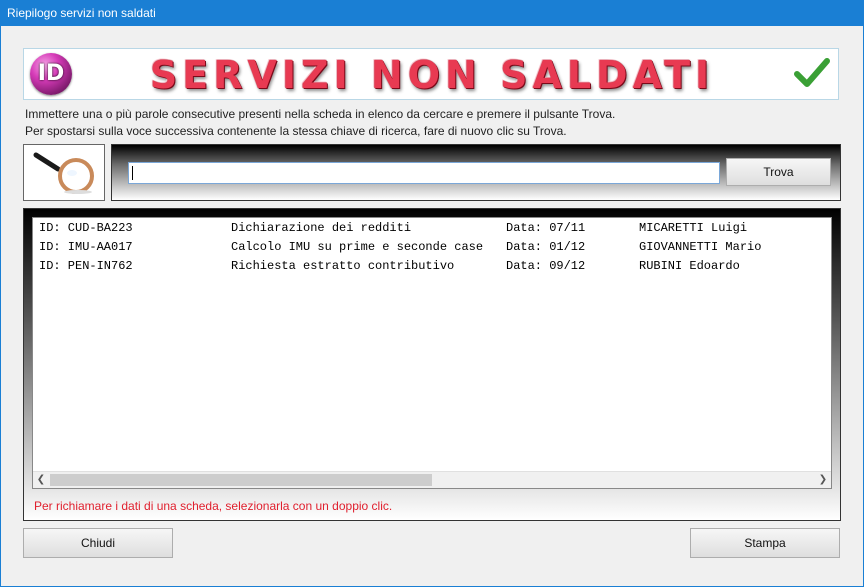 This screenshot has height=587, width=864. What do you see at coordinates (86, 228) in the screenshot?
I see `item-id: ID: CUD-BA223` at bounding box center [86, 228].